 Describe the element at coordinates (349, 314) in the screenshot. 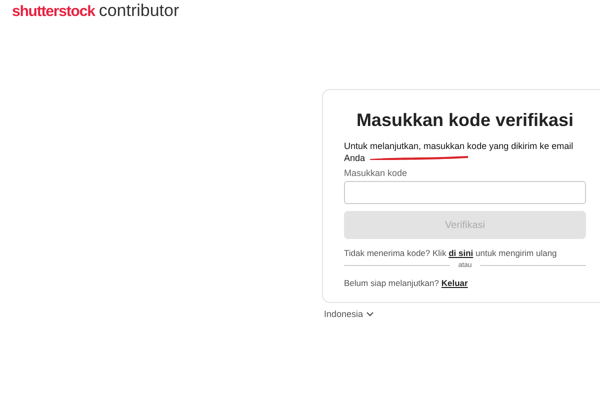

I see `language-selector: Indonesia` at that location.